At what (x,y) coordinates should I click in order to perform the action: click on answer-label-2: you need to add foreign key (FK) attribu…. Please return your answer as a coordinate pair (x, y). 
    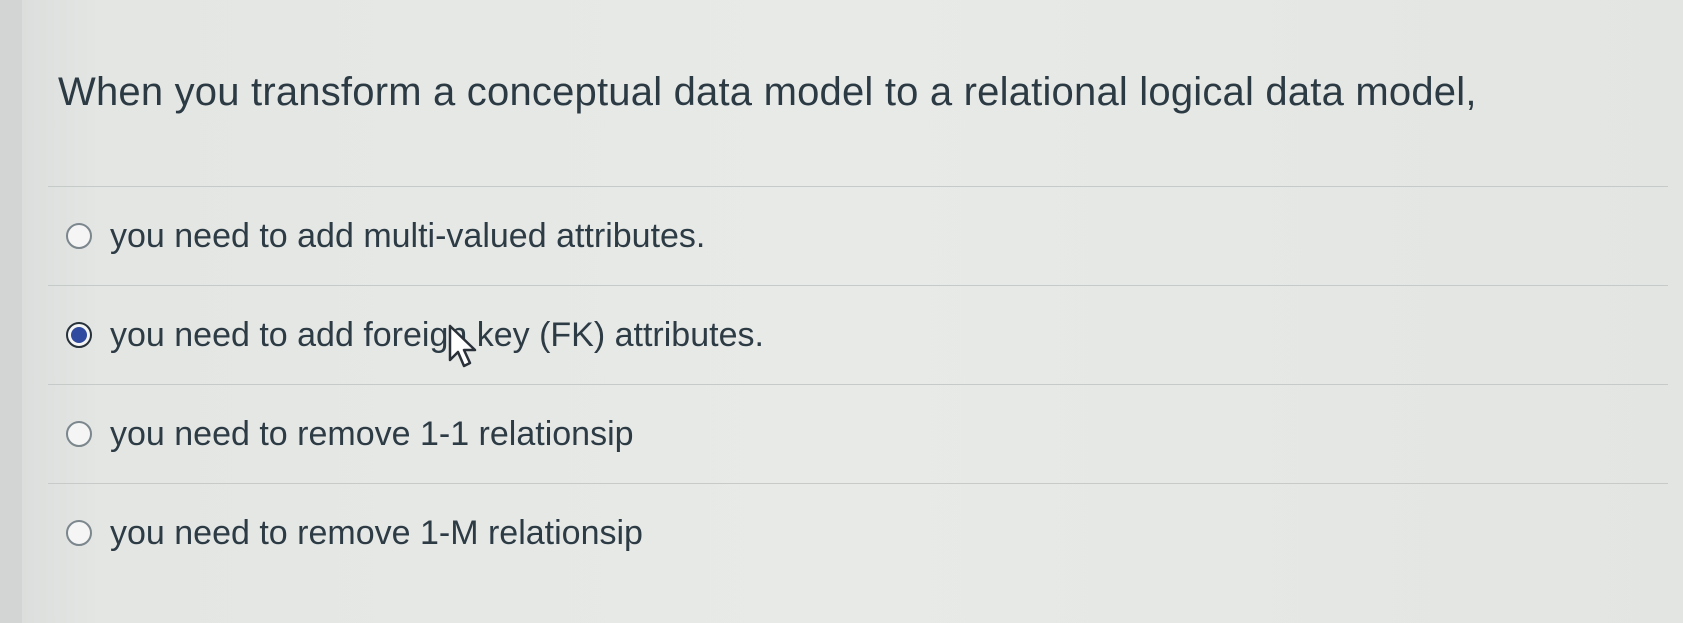
    Looking at the image, I should click on (437, 334).